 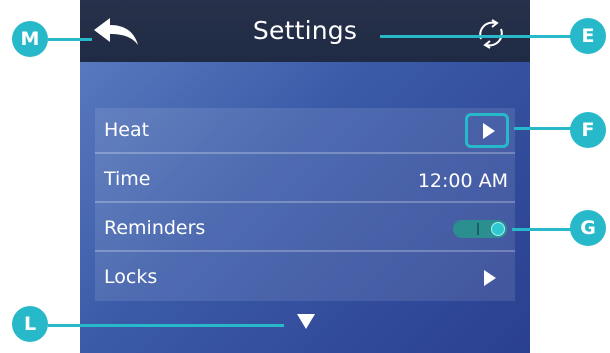 I want to click on refresh-icon, so click(x=491, y=34).